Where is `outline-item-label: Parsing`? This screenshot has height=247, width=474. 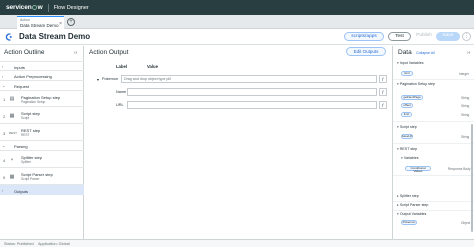 outline-item-label: Parsing is located at coordinates (21, 146).